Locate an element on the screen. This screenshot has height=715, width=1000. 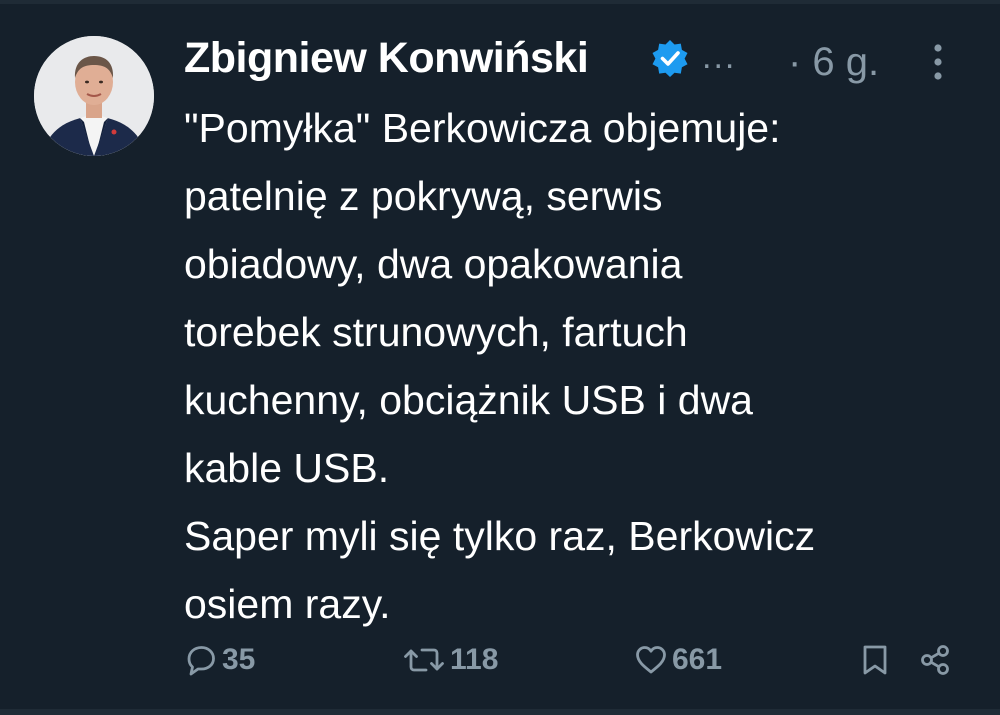
verified-badge-icon is located at coordinates (670, 58).